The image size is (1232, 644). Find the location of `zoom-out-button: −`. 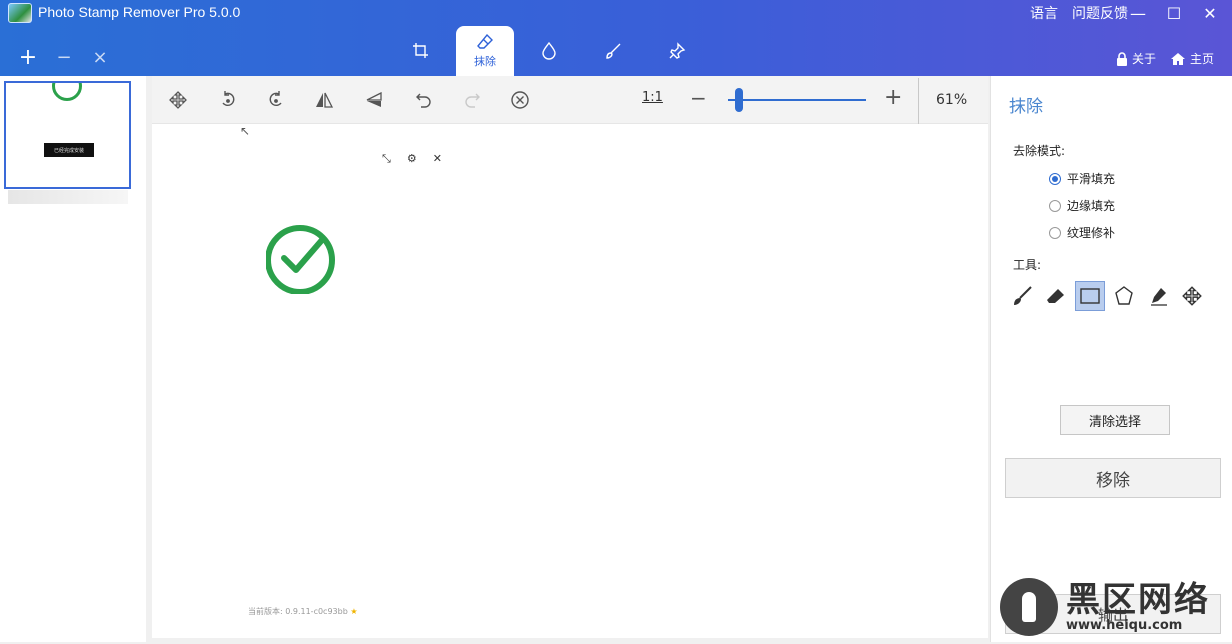

zoom-out-button: − is located at coordinates (698, 98).